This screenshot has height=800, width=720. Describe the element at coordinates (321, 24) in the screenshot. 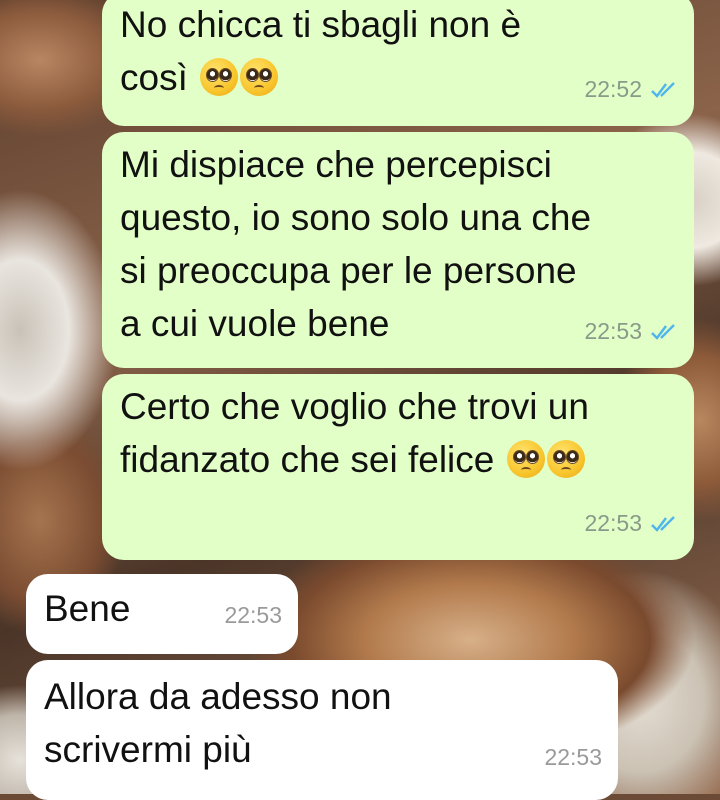

I see `message-line: No chicca ti sbagli non è` at that location.